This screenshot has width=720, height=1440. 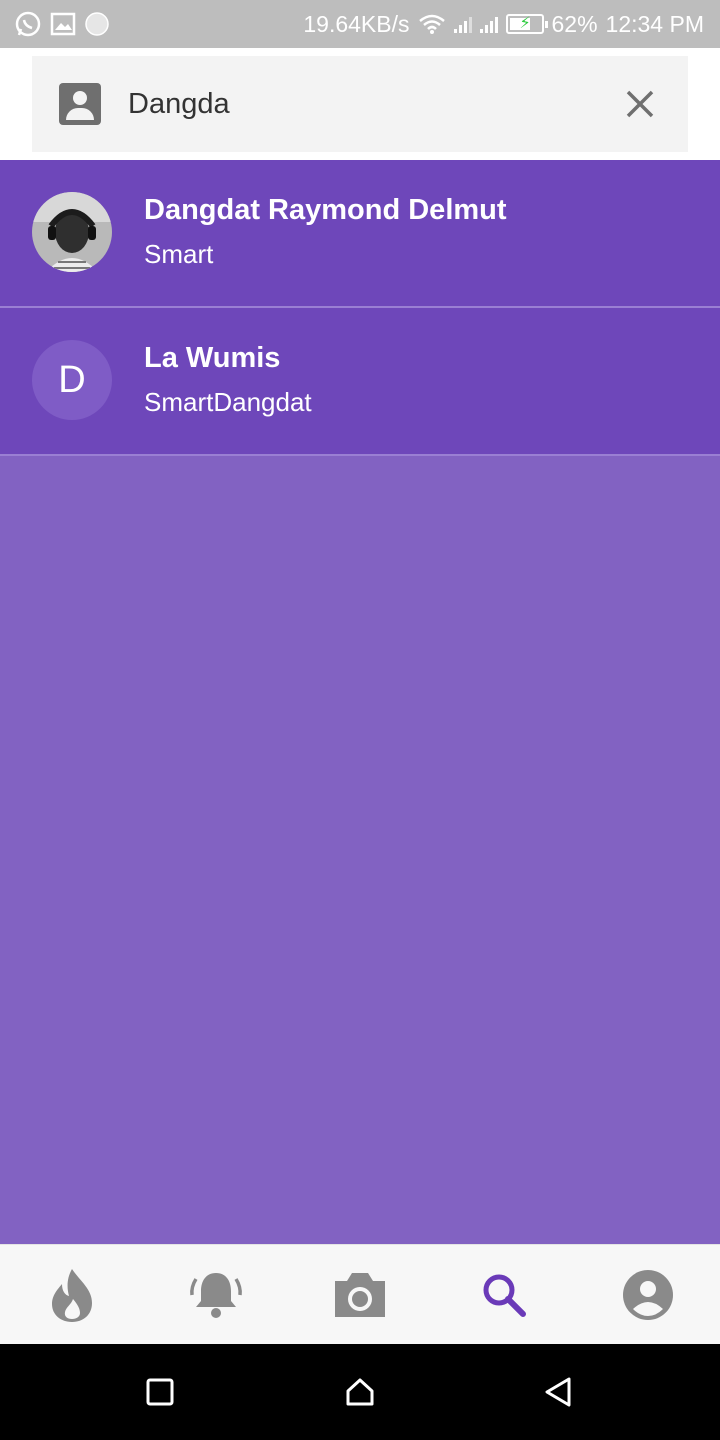 I want to click on bell-icon, so click(x=216, y=1295).